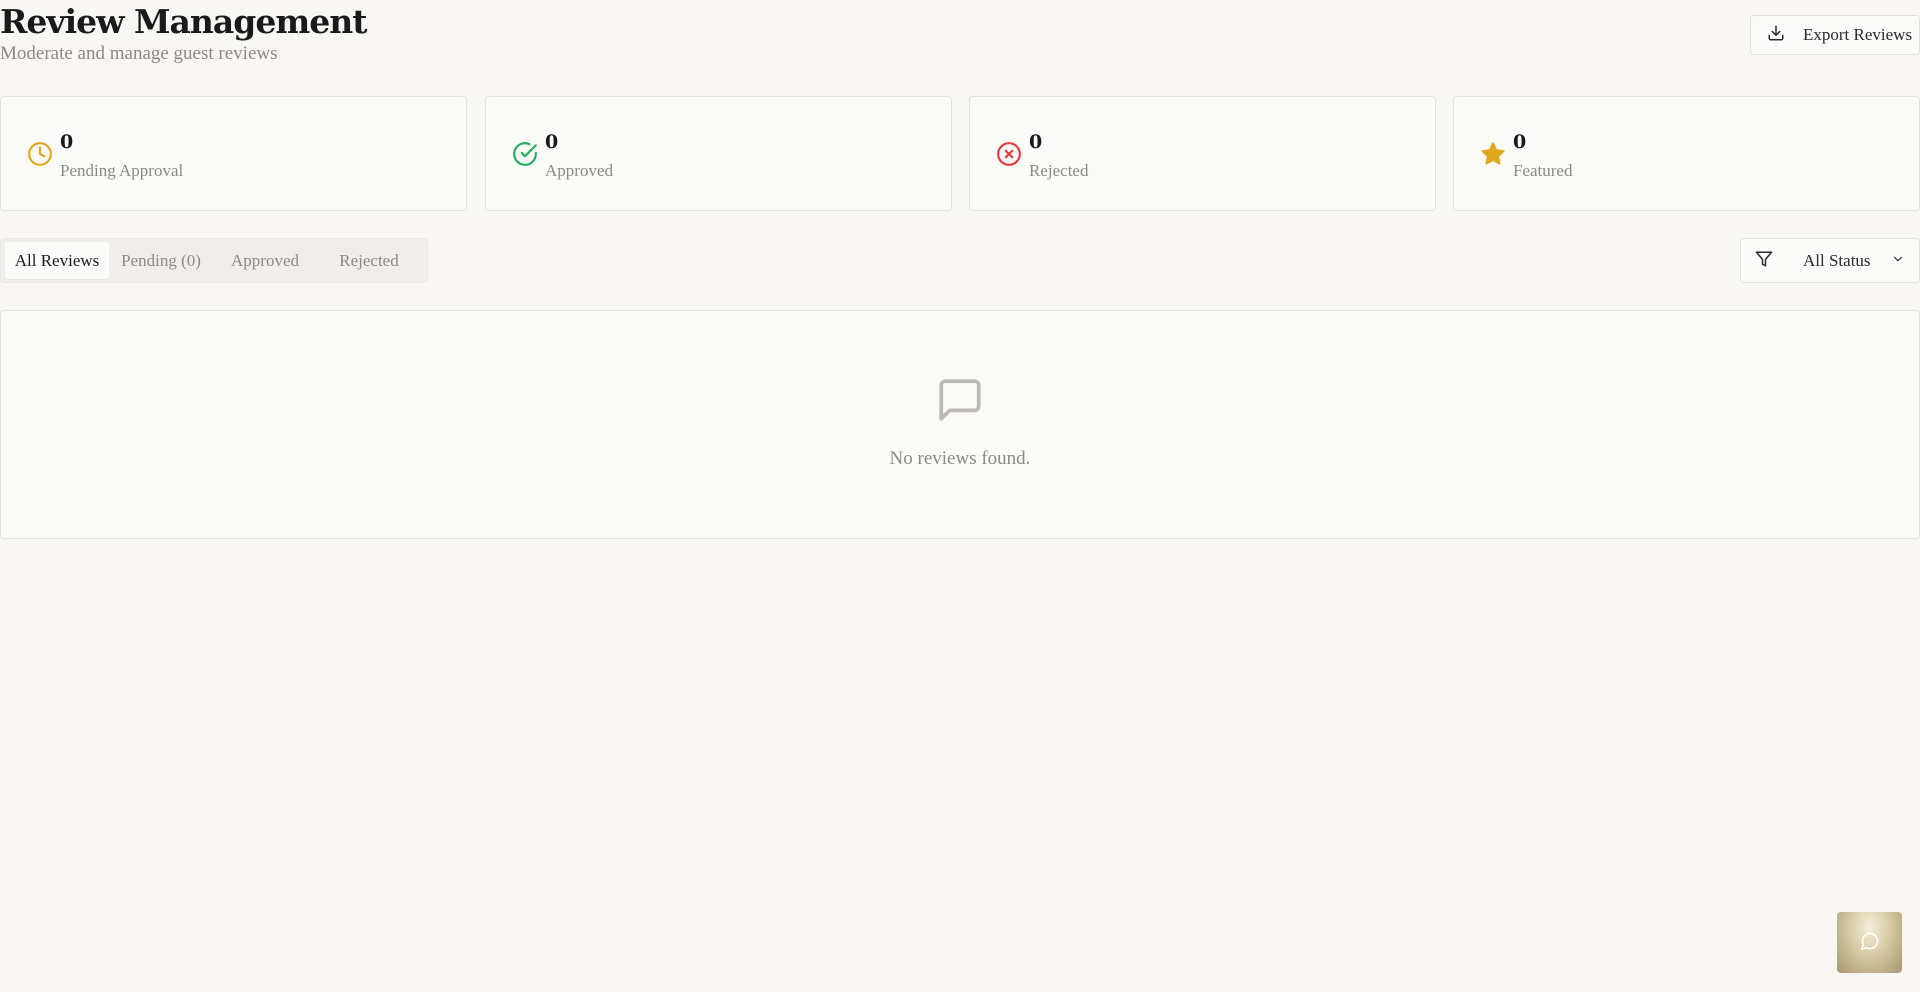  What do you see at coordinates (161, 260) in the screenshot?
I see `tab-pending: Pending (0)` at bounding box center [161, 260].